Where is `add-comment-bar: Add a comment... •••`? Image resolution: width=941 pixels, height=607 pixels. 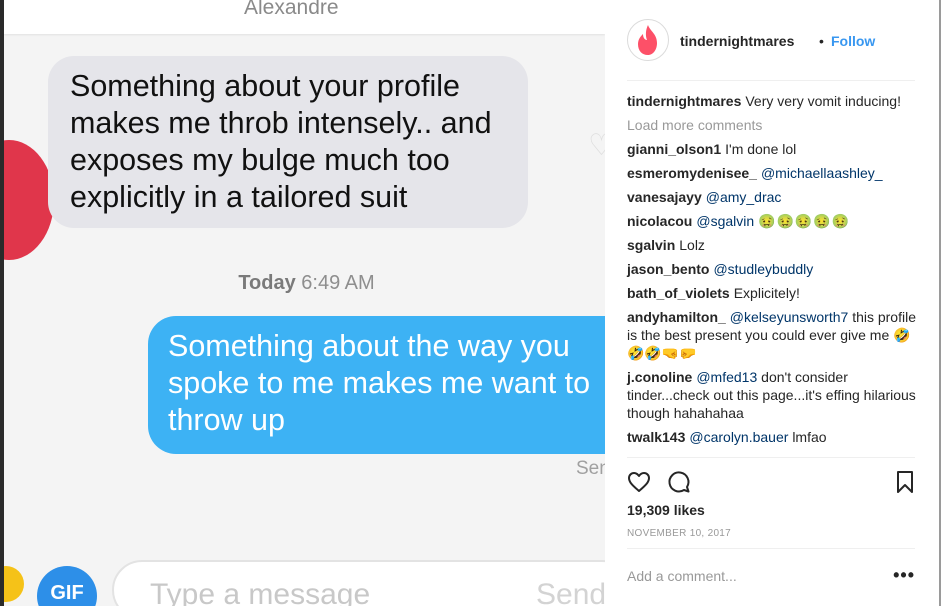
add-comment-bar: Add a comment... ••• is located at coordinates (771, 577).